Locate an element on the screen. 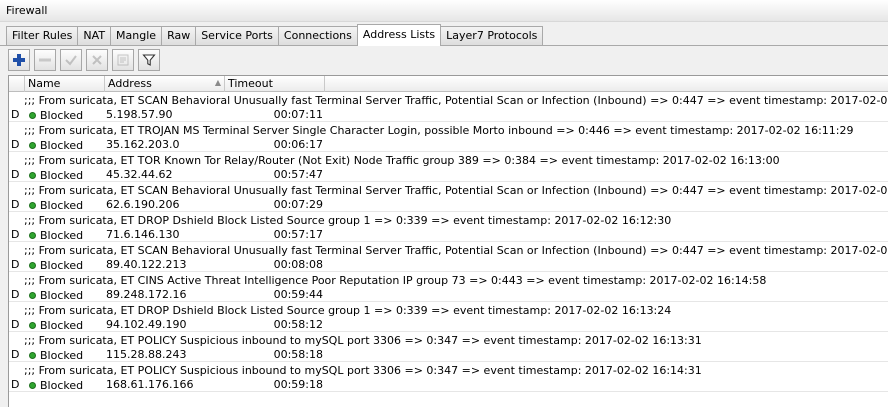 The height and width of the screenshot is (407, 888). table-header: Name Address ▲ Timeout is located at coordinates (448, 84).